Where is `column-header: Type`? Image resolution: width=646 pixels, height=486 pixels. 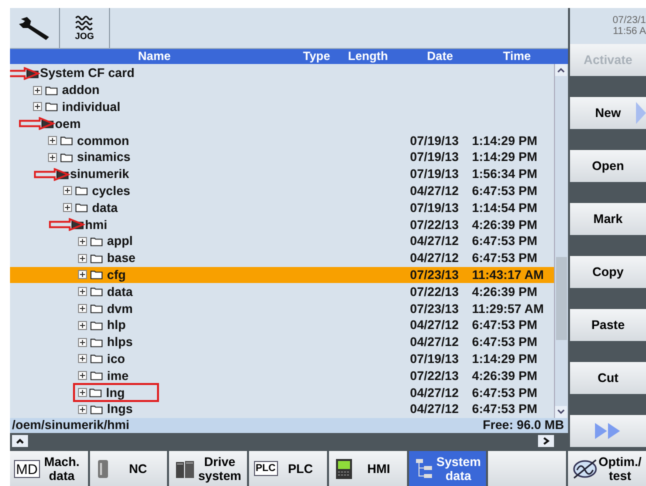
column-header: Type is located at coordinates (316, 56).